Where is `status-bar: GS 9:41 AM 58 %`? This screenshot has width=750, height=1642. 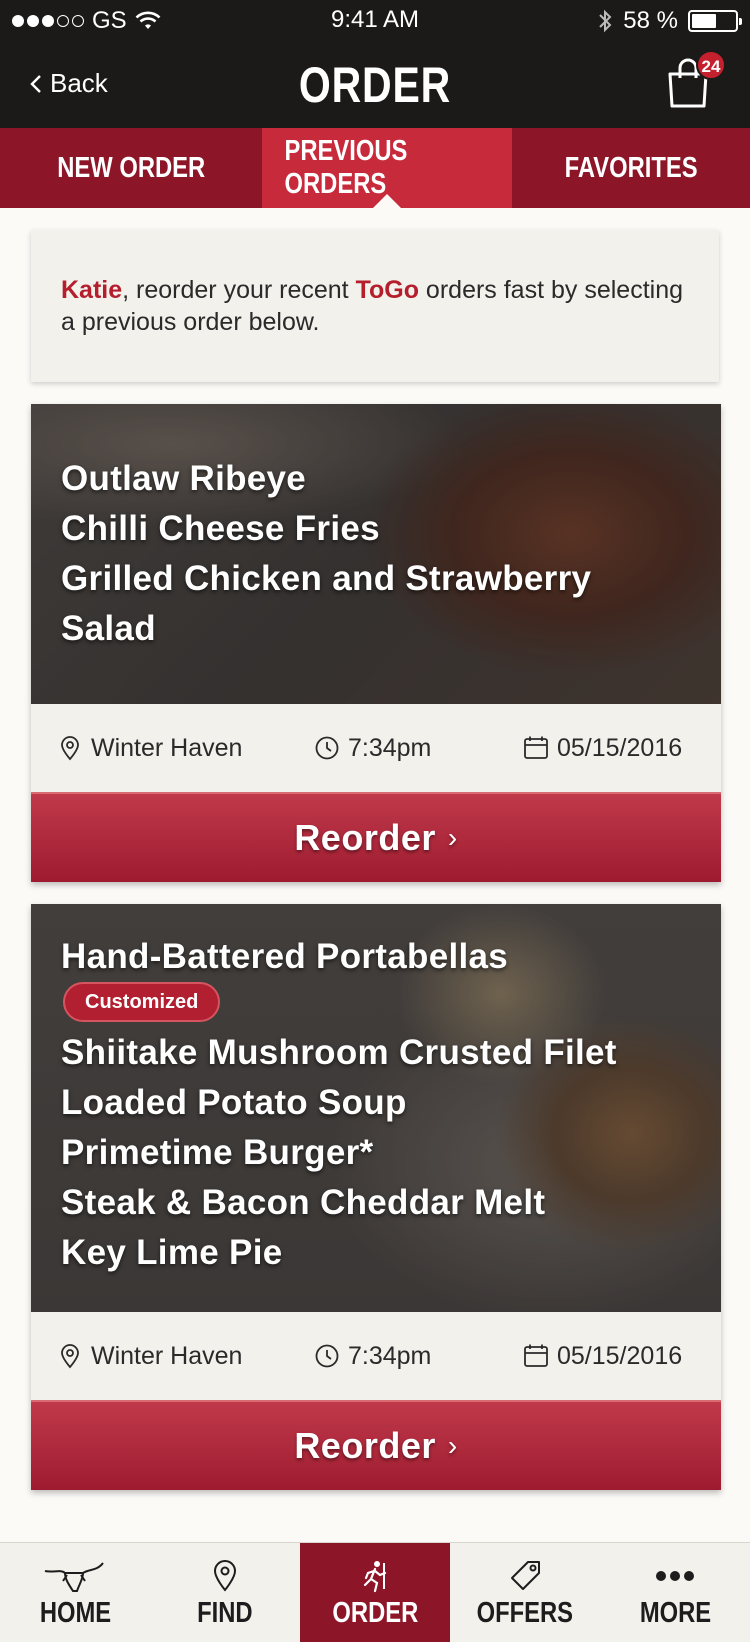
status-bar: GS 9:41 AM 58 % is located at coordinates (375, 20).